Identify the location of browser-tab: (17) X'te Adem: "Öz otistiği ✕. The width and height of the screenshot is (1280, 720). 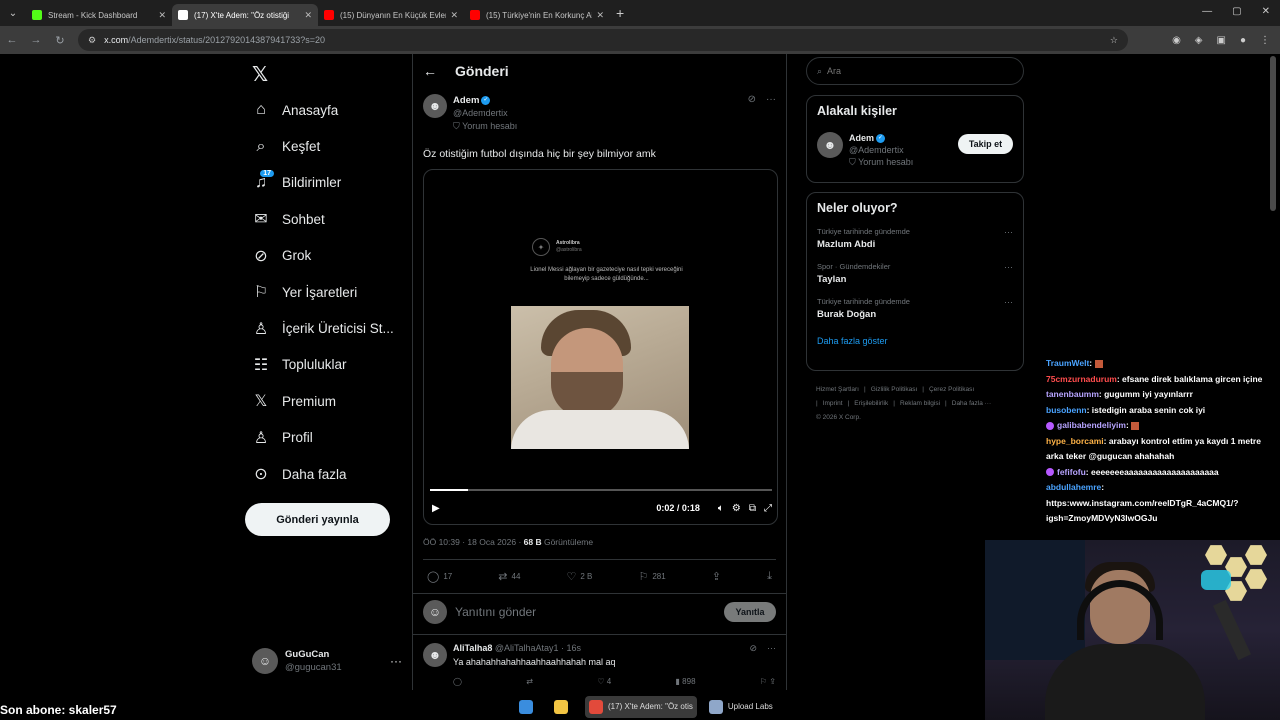
(245, 15).